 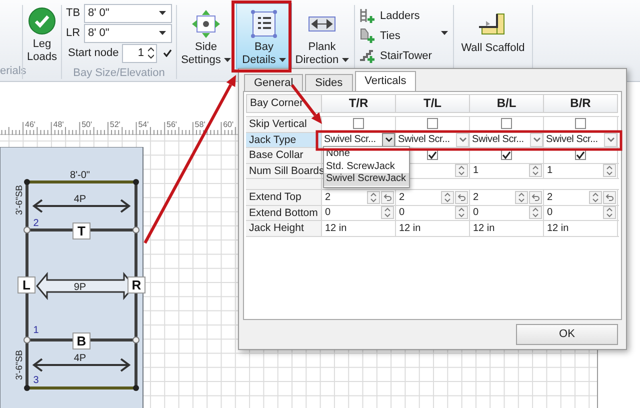 What do you see at coordinates (27, 285) in the screenshot?
I see `side-marker: L` at bounding box center [27, 285].